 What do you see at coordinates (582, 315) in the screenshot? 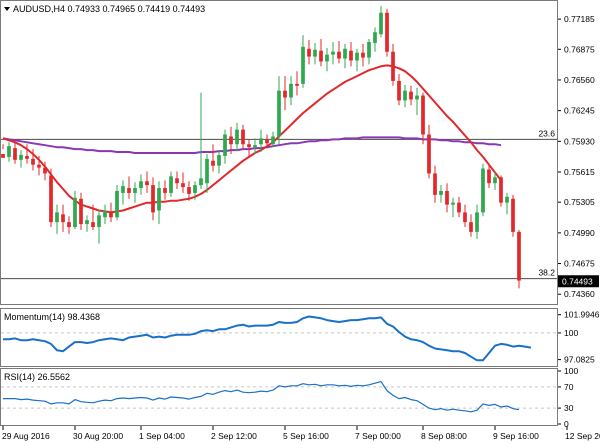
I see `momentum-tick-label: 101.9946` at bounding box center [582, 315].